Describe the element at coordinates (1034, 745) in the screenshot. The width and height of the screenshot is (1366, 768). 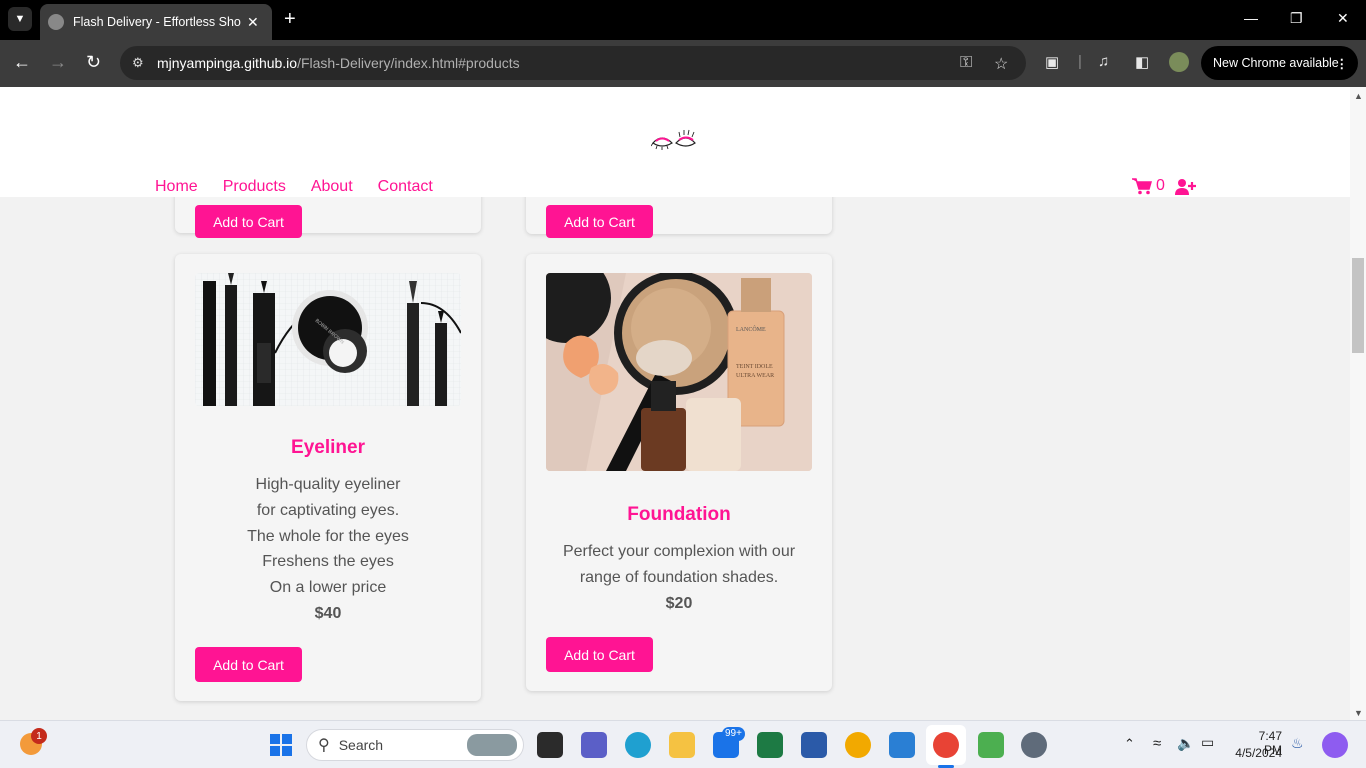
I see `settings-icon` at that location.